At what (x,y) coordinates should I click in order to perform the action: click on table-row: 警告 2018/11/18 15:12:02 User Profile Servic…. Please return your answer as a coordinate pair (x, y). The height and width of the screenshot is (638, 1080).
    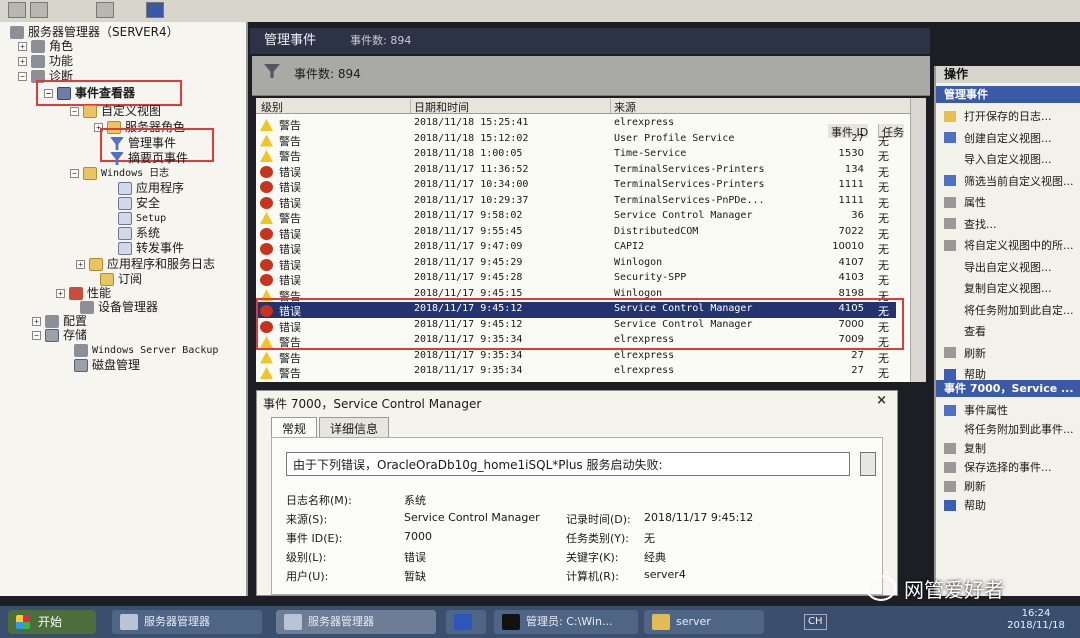
    Looking at the image, I should click on (576, 140).